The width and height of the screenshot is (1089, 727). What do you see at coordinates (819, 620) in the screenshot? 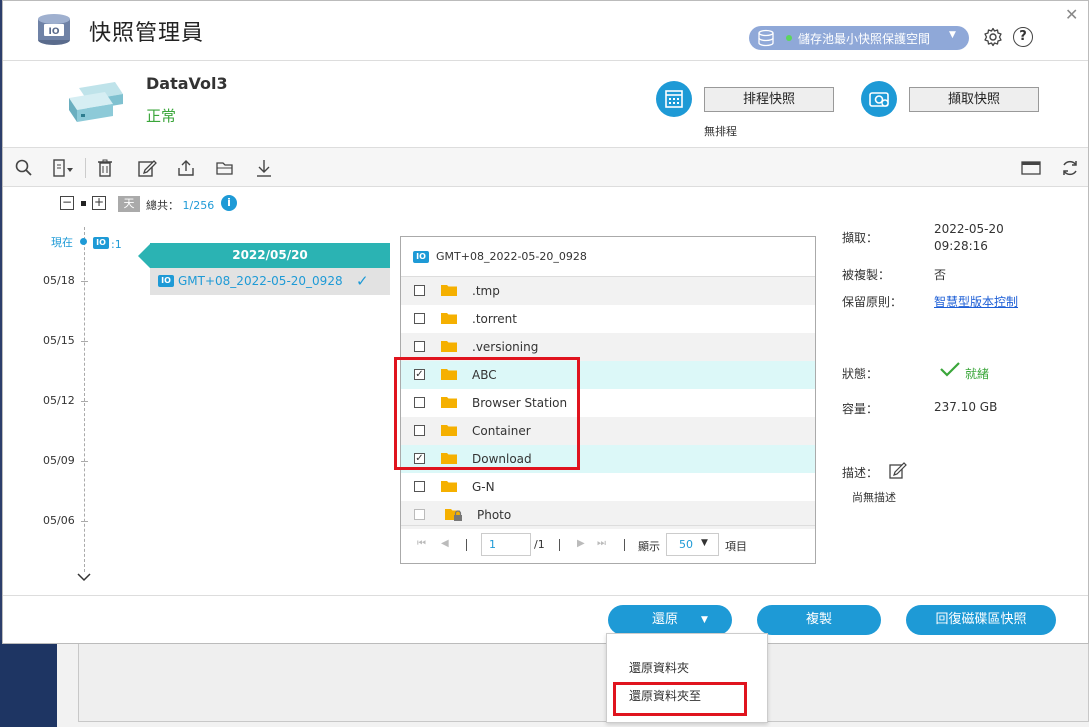
I see `copy-button: 複製` at bounding box center [819, 620].